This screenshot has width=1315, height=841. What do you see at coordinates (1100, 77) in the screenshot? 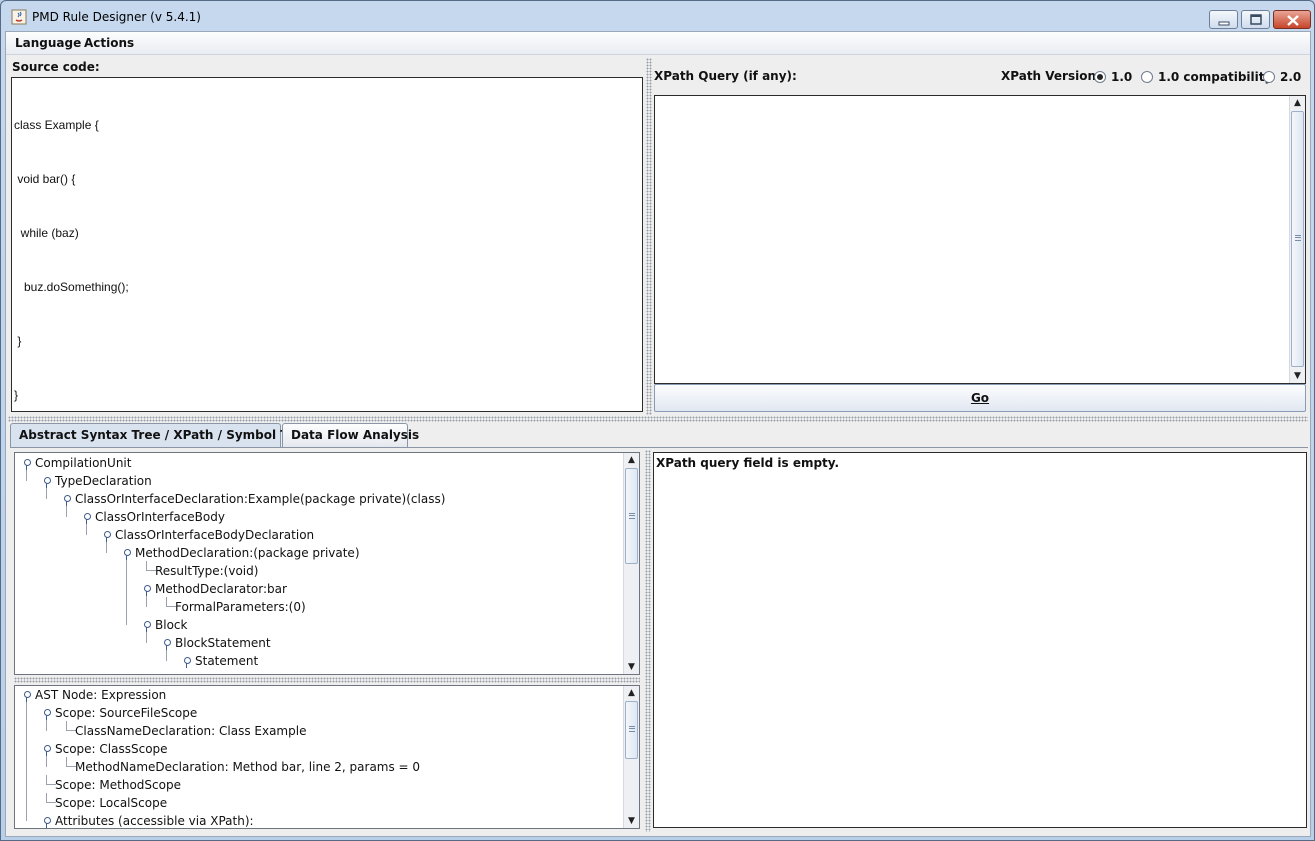
I see `radio-button-selected` at bounding box center [1100, 77].